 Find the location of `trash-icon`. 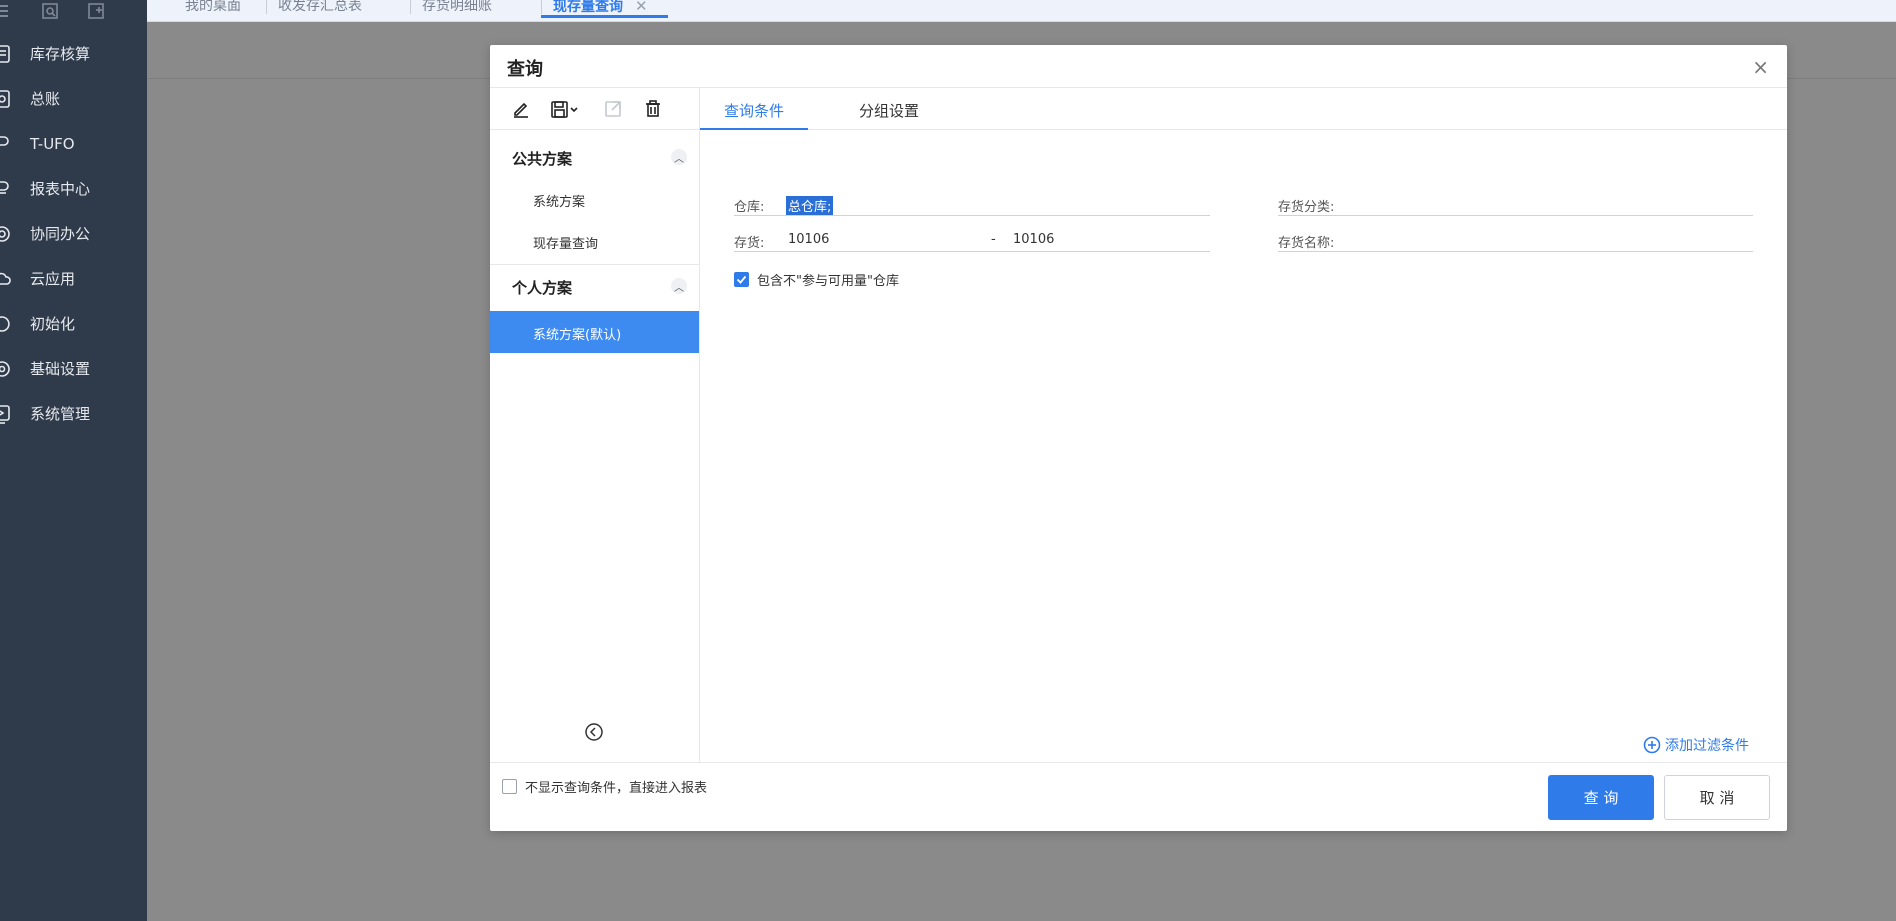

trash-icon is located at coordinates (653, 109).